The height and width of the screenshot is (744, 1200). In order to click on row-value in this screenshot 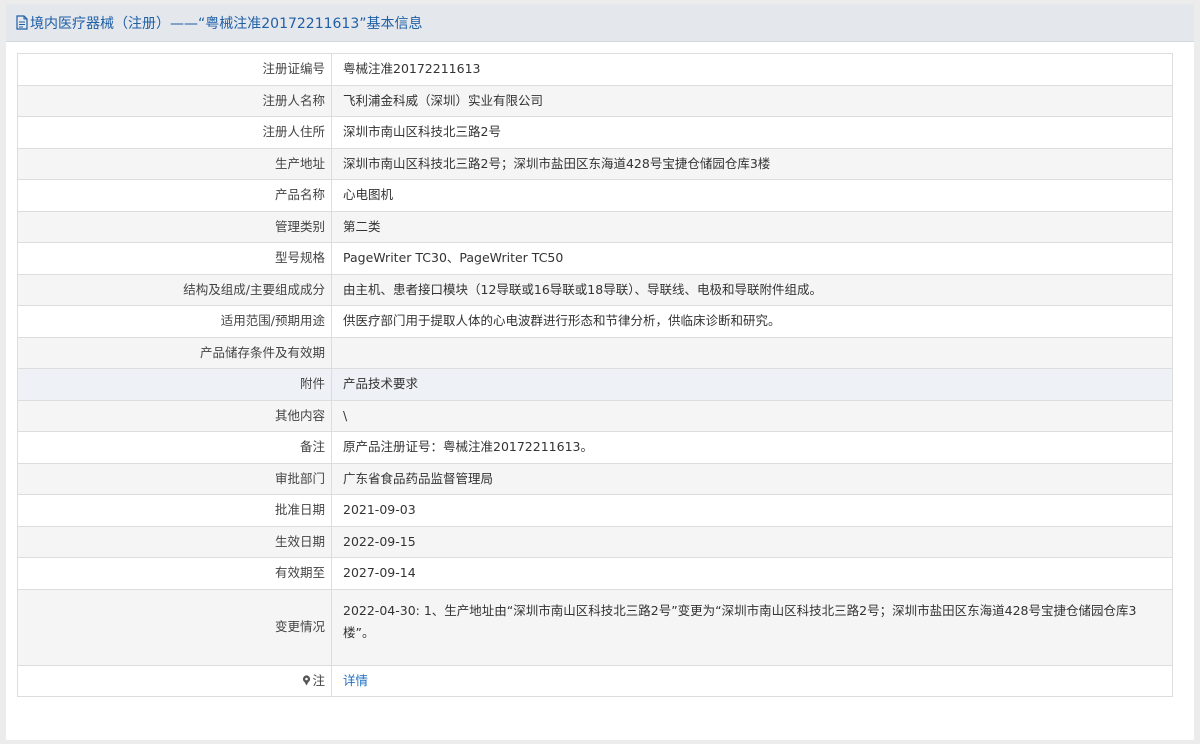, I will do `click(752, 352)`.